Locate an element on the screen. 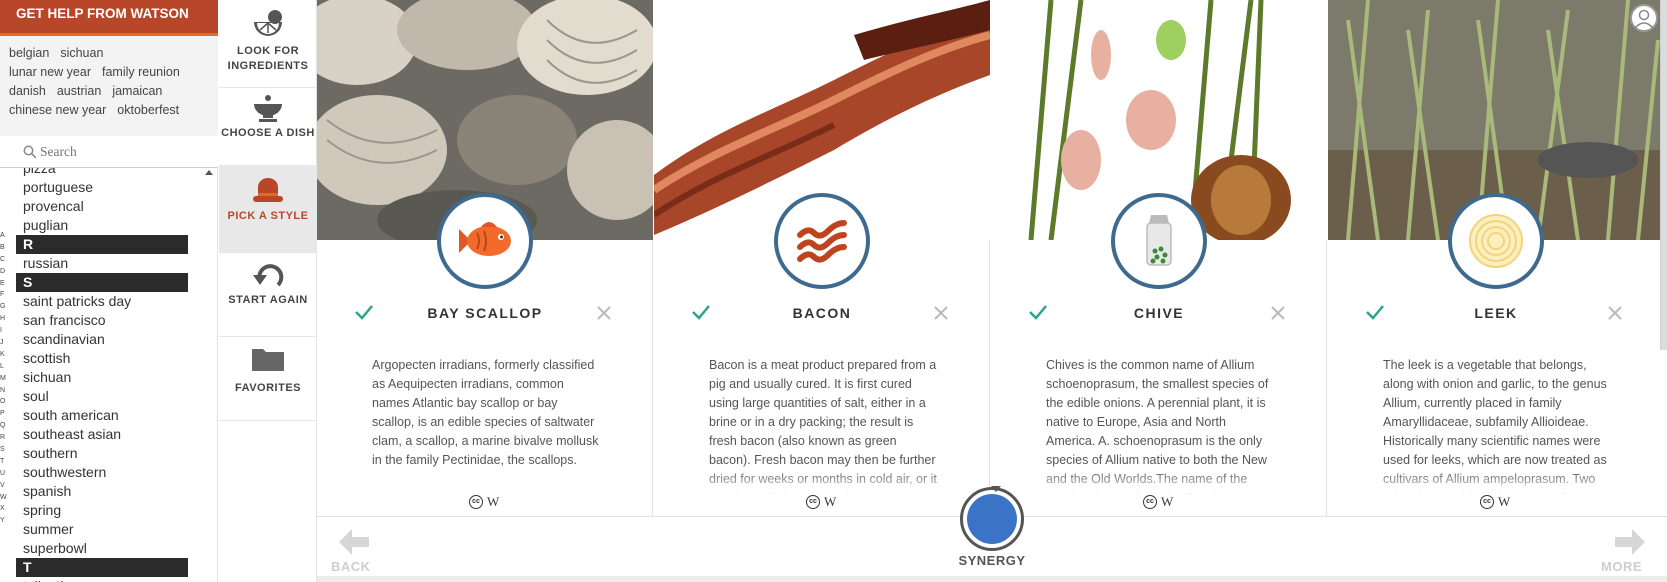 The width and height of the screenshot is (1667, 582). quick-tag: chinese new year is located at coordinates (57, 110).